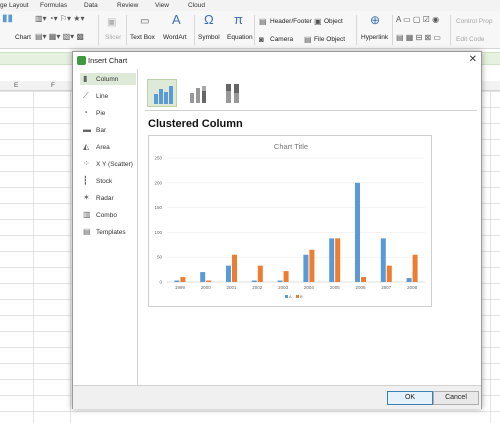 The width and height of the screenshot is (500, 423). Describe the element at coordinates (144, 22) in the screenshot. I see `text-box-icon: ▭` at that location.